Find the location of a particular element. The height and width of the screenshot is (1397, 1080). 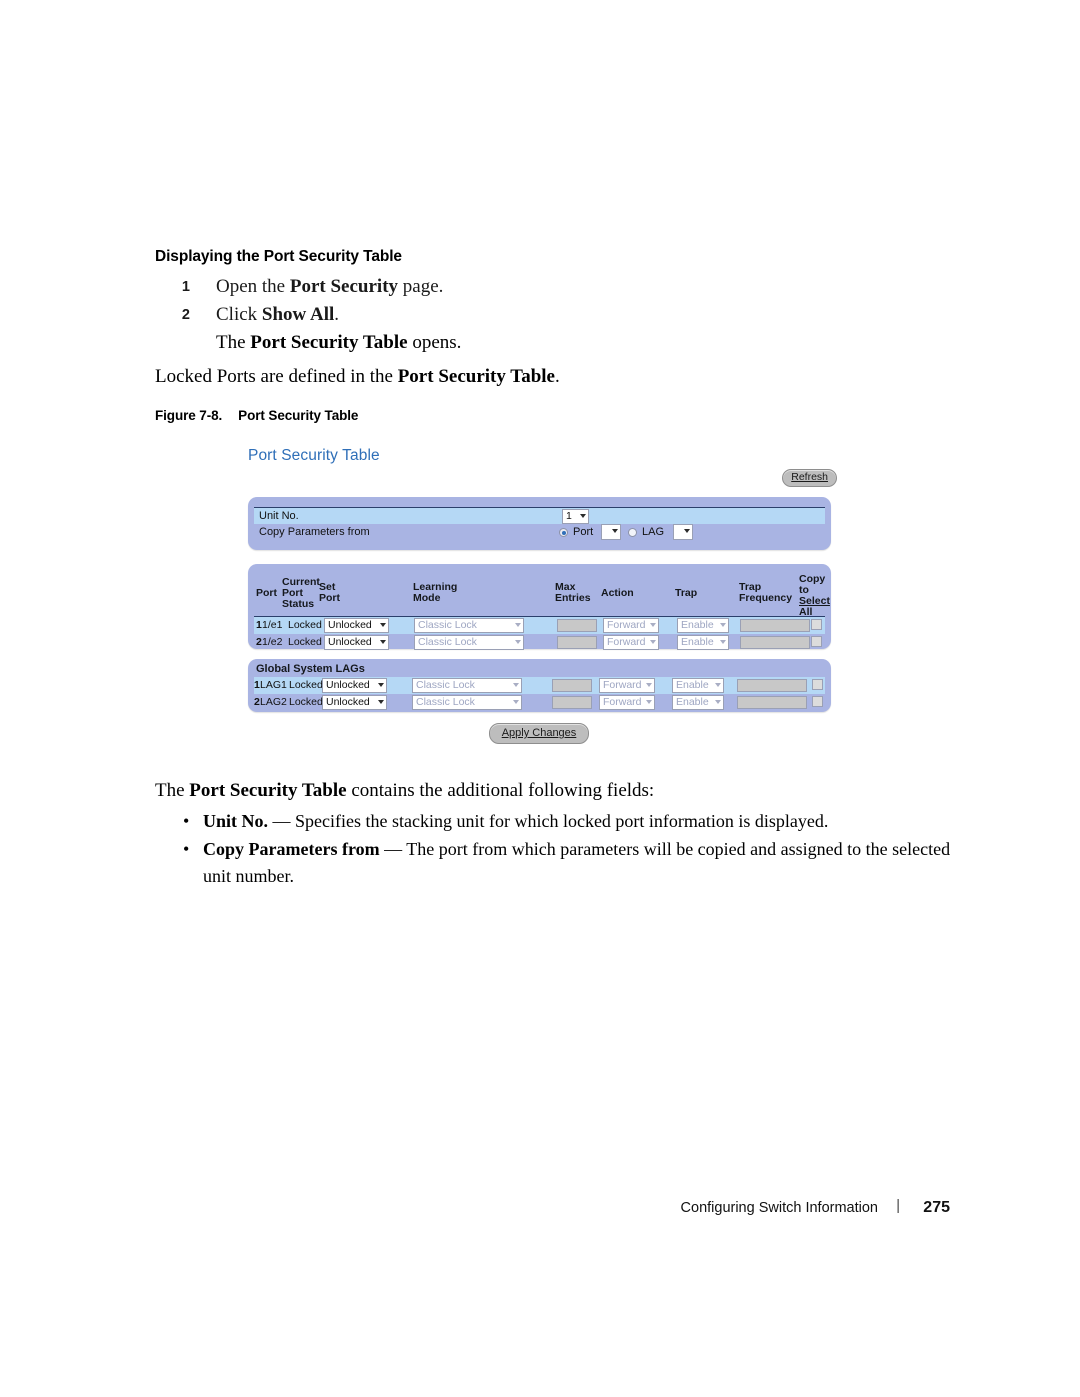

apply-changes-button: Apply Changes is located at coordinates (539, 733).